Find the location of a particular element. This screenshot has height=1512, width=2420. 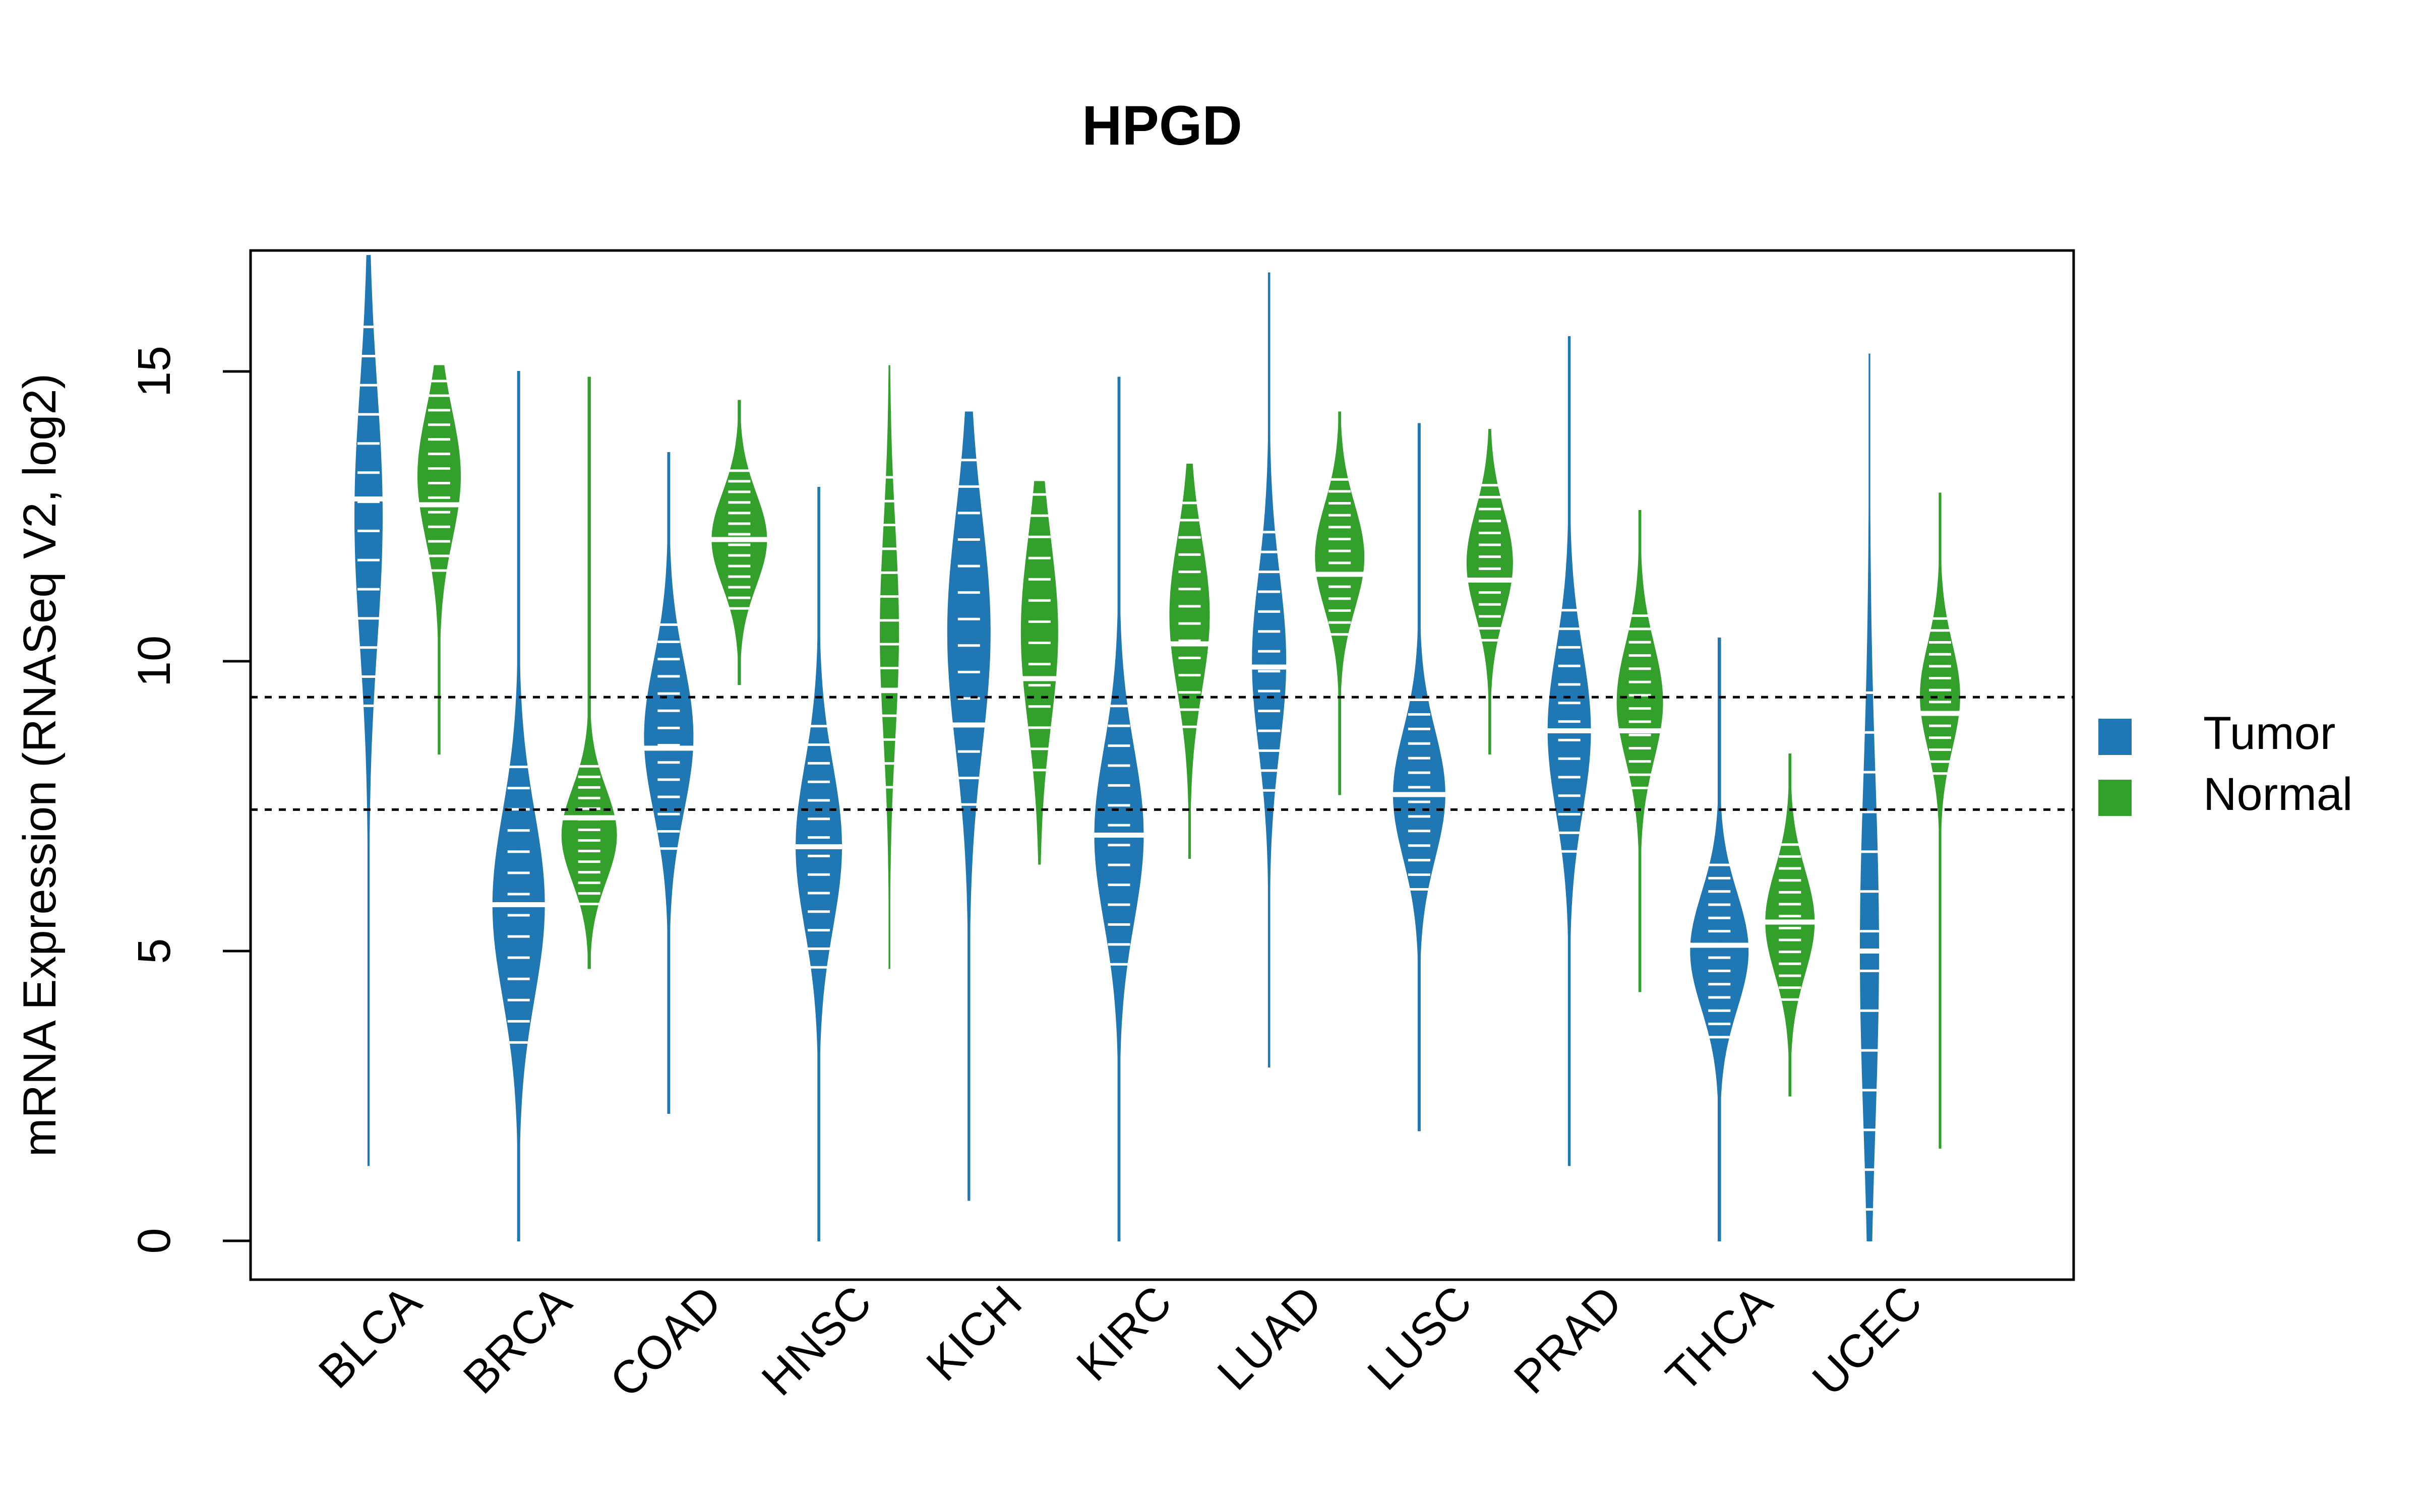

violin-normal-hnsc is located at coordinates (889, 667).